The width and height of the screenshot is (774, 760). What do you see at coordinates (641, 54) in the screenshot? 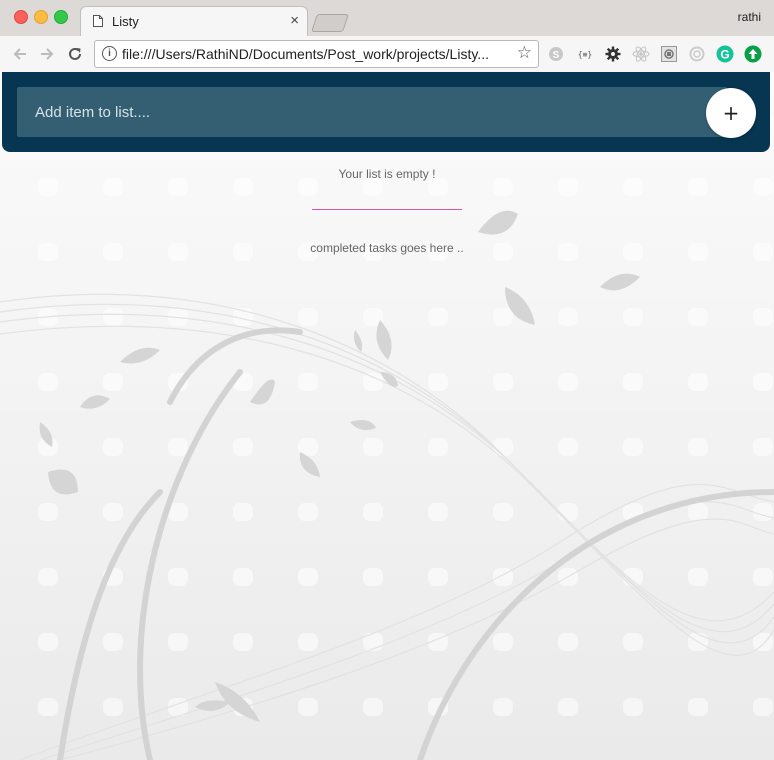
I see `react-icon` at bounding box center [641, 54].